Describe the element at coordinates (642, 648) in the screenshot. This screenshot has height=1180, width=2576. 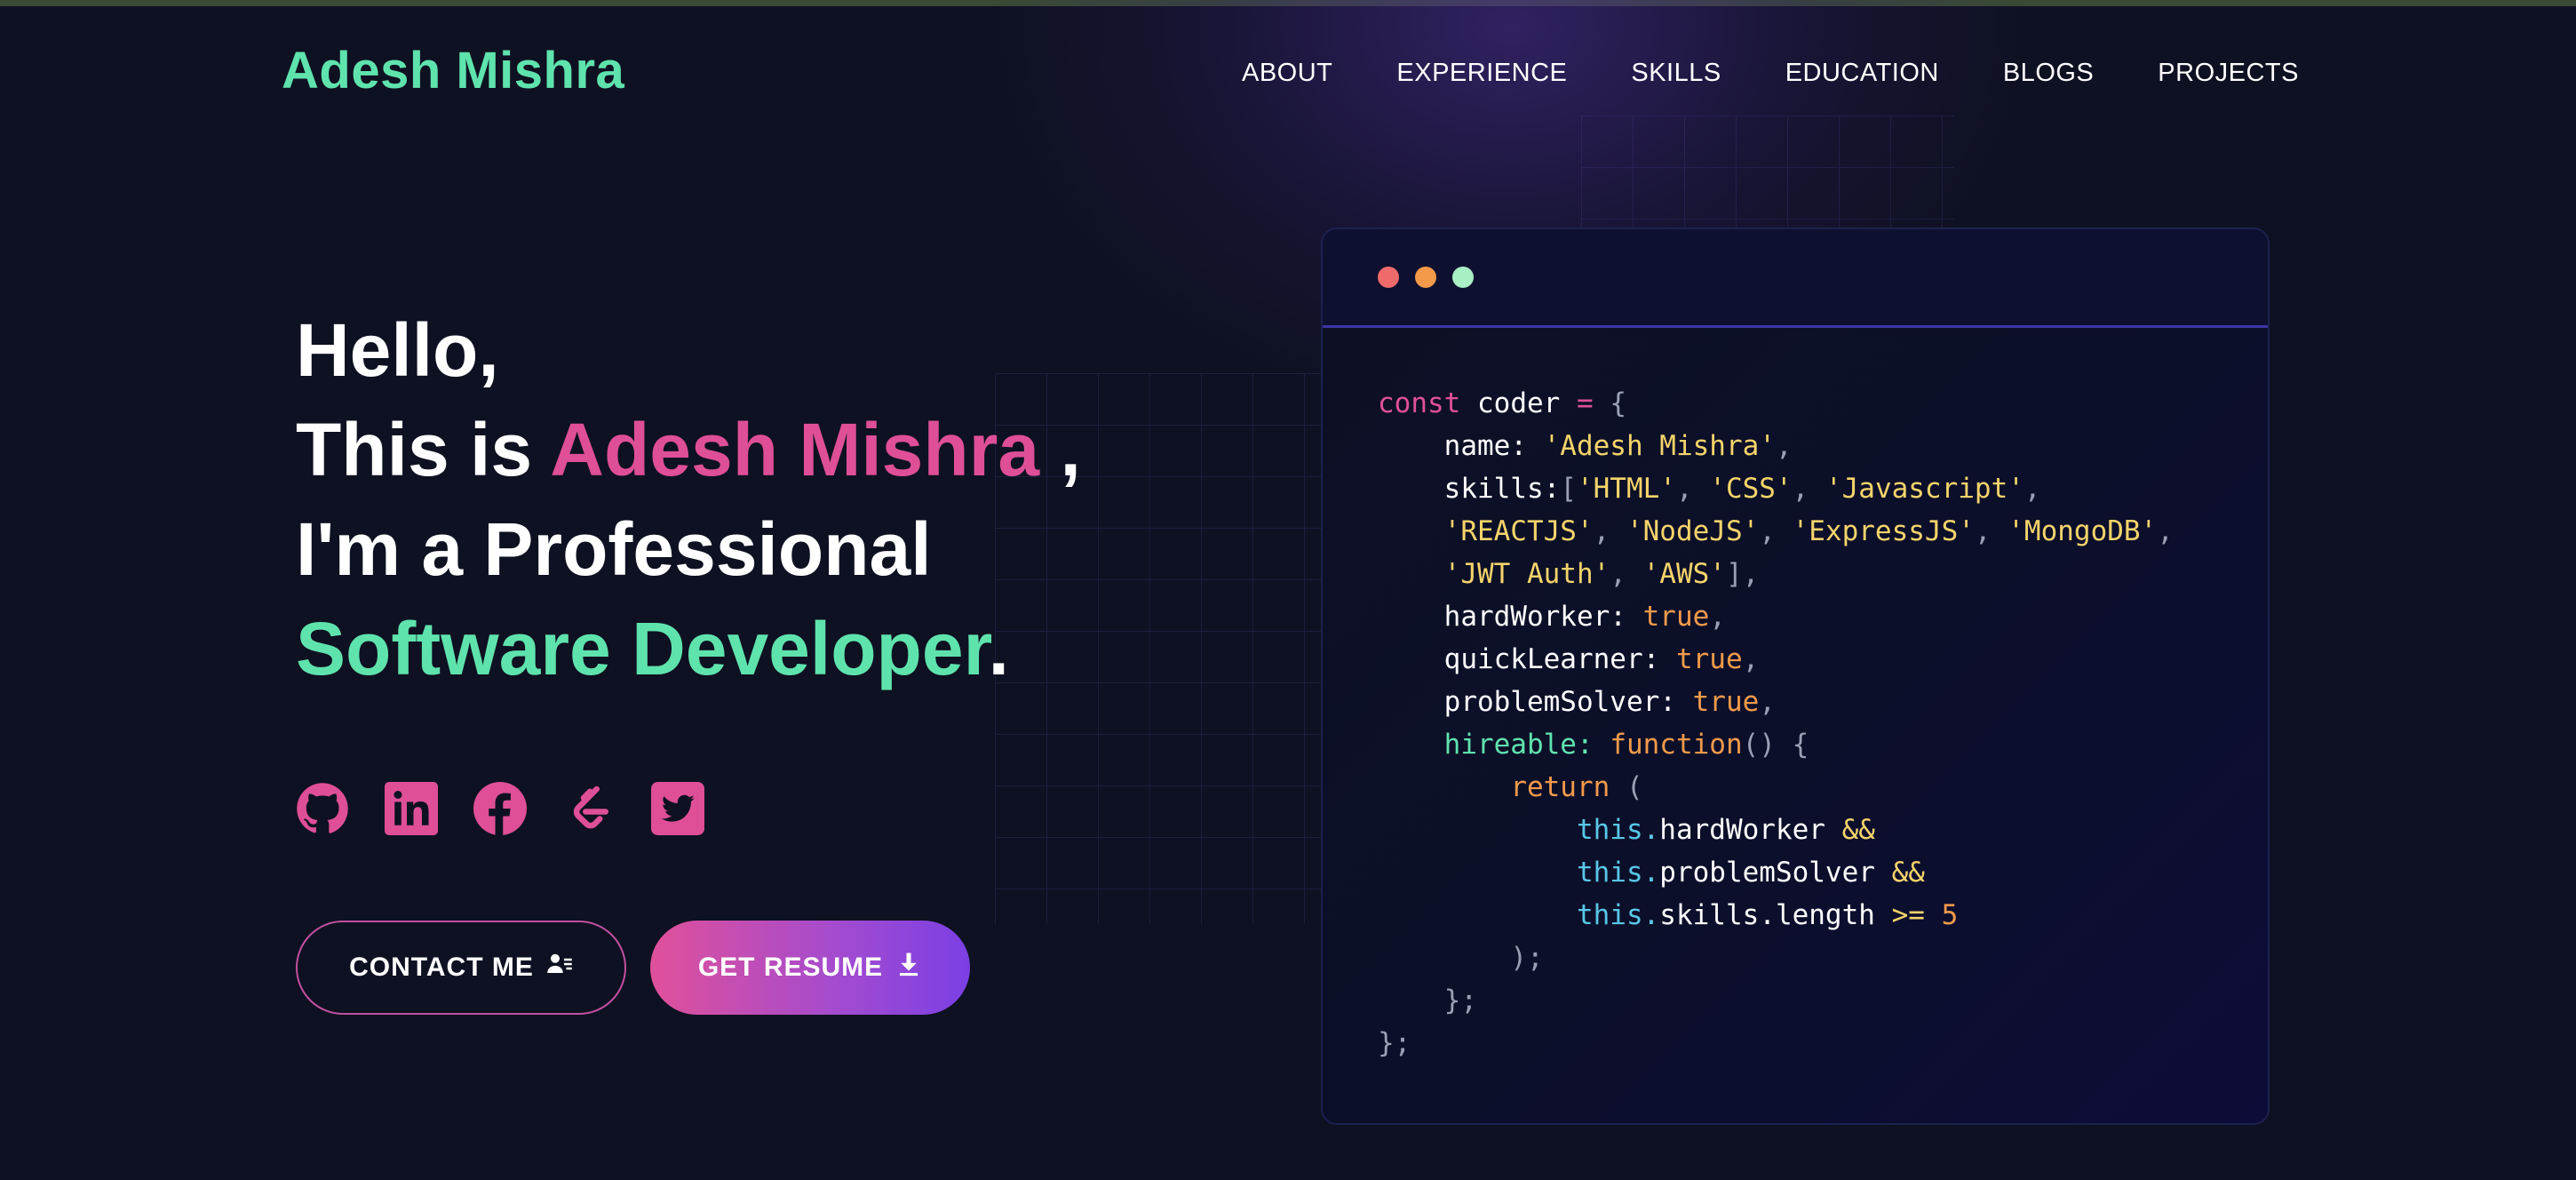
I see `hero-role: Software Developer` at that location.